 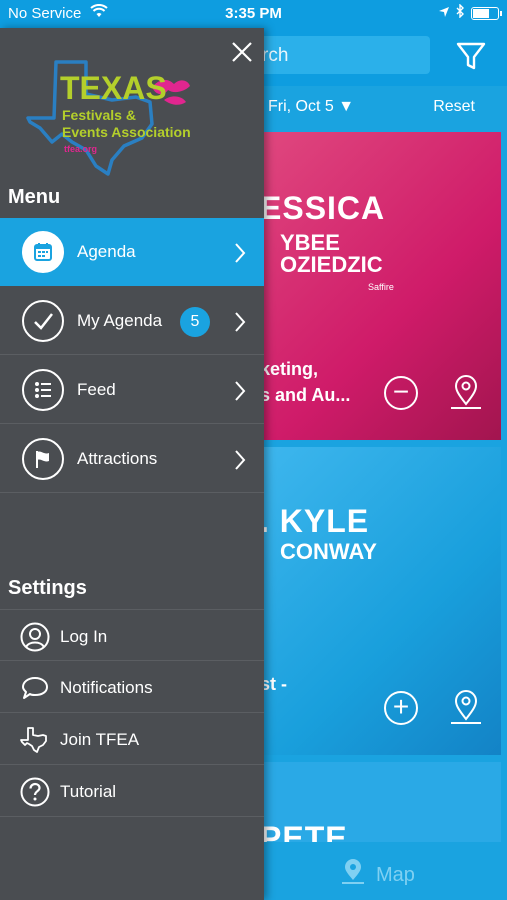 I want to click on settings-heading: Settings, so click(x=47, y=588).